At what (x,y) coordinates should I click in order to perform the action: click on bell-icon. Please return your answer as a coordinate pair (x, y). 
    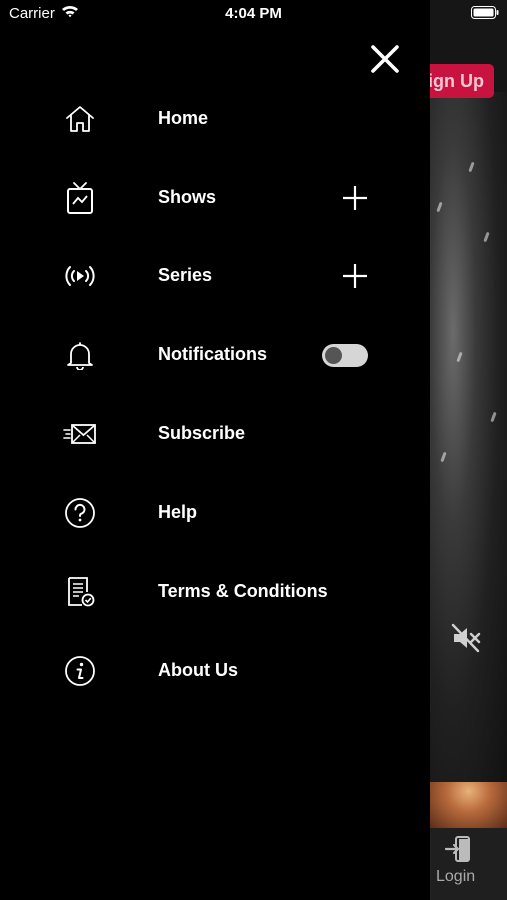
    Looking at the image, I should click on (80, 355).